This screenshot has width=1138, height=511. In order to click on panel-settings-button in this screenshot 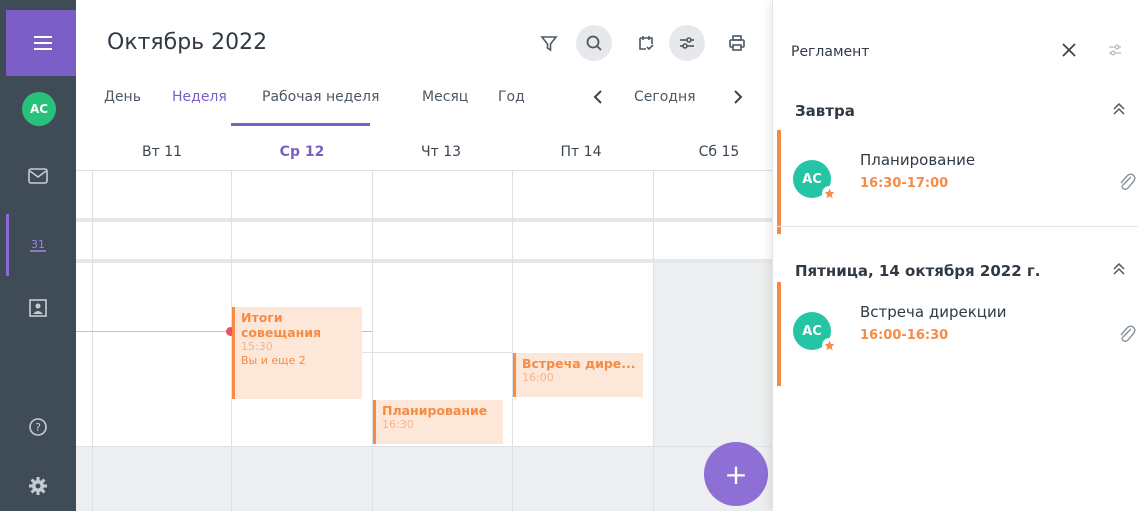, I will do `click(1115, 50)`.